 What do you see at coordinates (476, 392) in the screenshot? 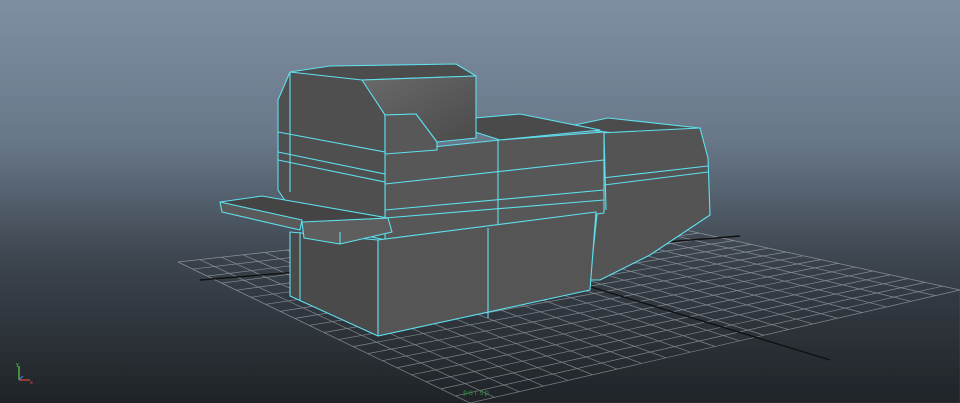
I see `camera-label: persp` at bounding box center [476, 392].